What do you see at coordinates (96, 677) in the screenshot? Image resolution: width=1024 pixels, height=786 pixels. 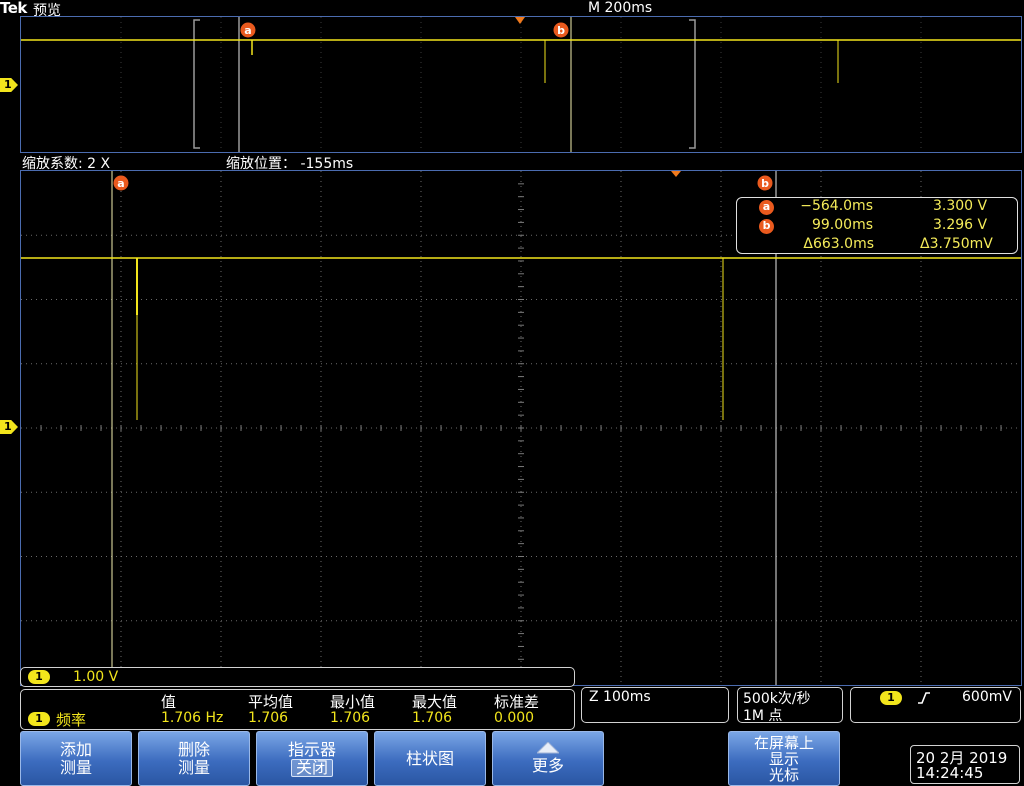 I see `channel-1-vertical-scale: 1.00 V` at bounding box center [96, 677].